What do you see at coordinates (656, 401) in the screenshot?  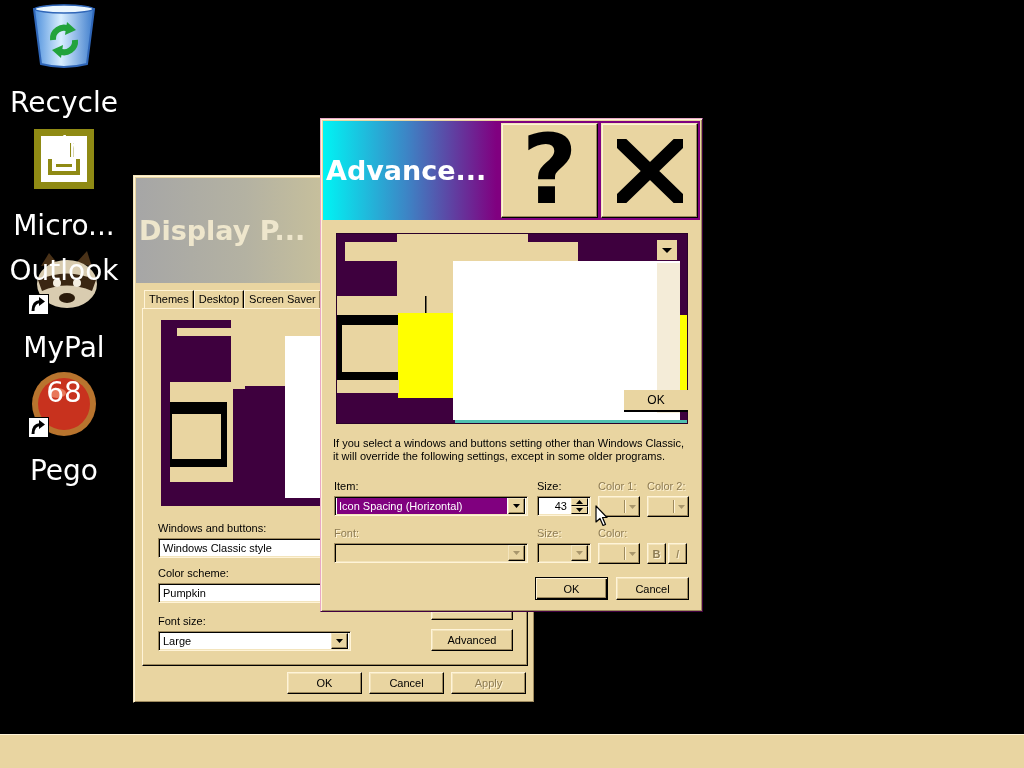 I see `sample-button: OK` at bounding box center [656, 401].